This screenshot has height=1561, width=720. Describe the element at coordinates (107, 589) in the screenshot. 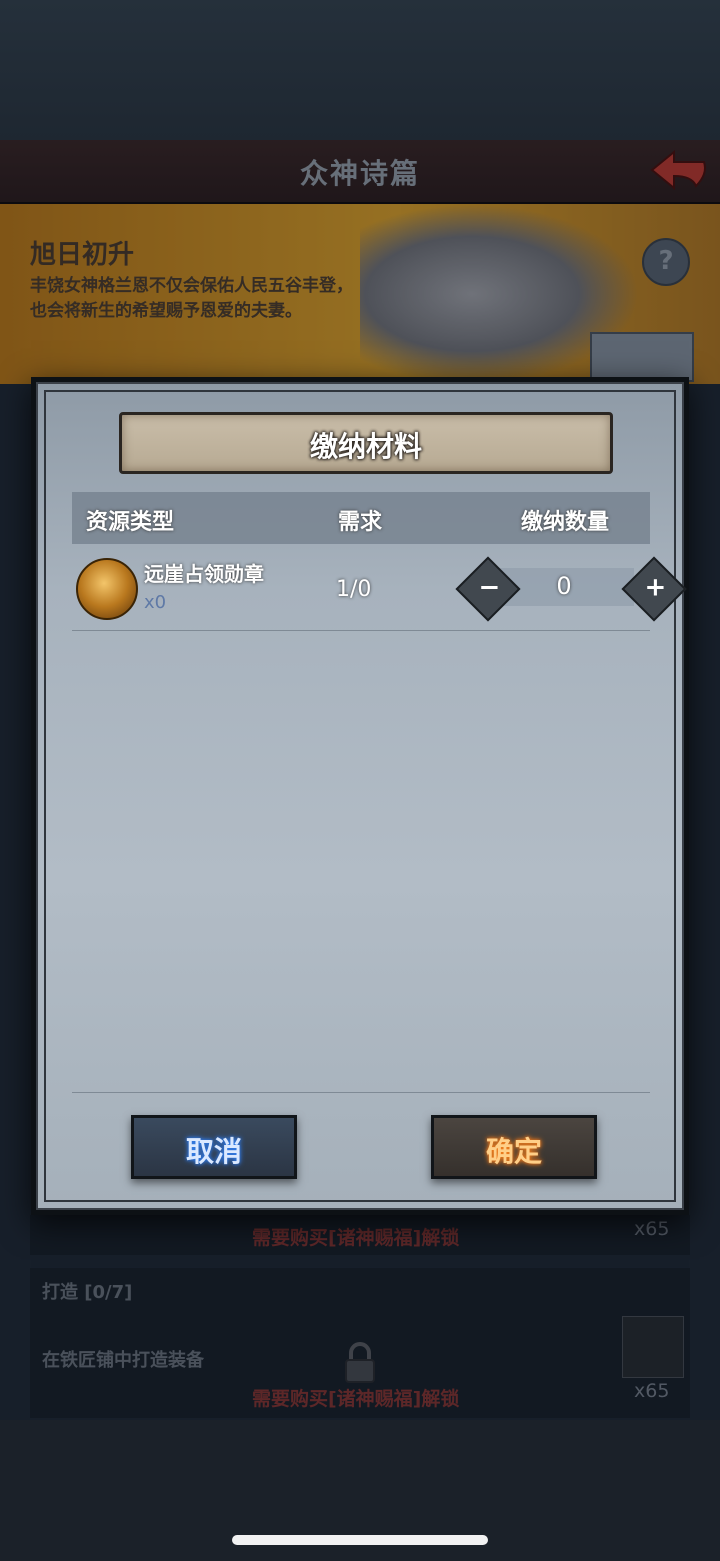

I see `knight-helmet-medal-icon` at that location.